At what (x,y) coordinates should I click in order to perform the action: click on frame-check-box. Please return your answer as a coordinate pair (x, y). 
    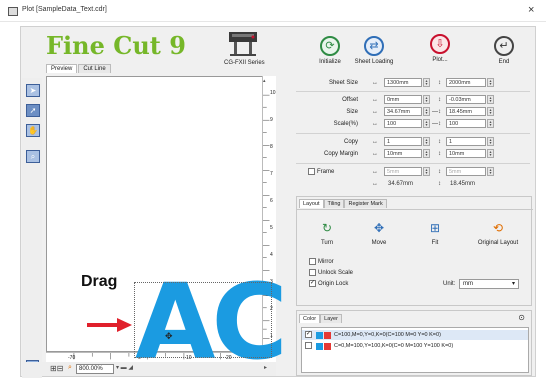
    Looking at the image, I should click on (311, 171).